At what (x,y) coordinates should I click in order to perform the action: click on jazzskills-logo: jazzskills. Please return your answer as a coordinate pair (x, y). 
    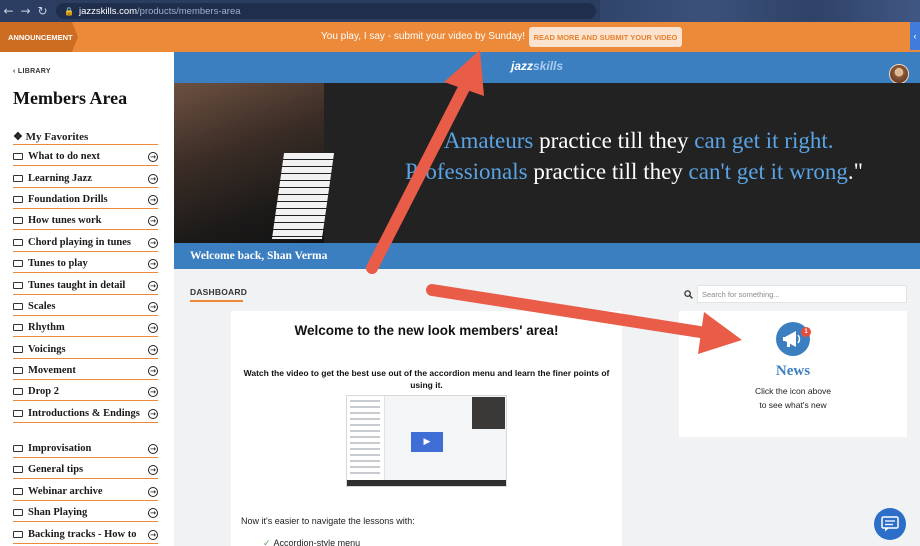
    Looking at the image, I should click on (537, 66).